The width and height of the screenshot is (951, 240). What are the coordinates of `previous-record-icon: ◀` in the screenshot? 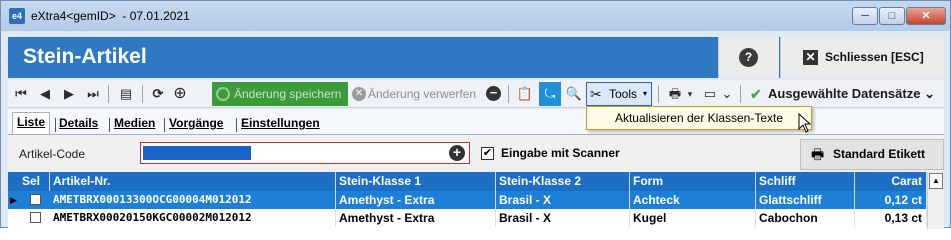 It's located at (45, 94).